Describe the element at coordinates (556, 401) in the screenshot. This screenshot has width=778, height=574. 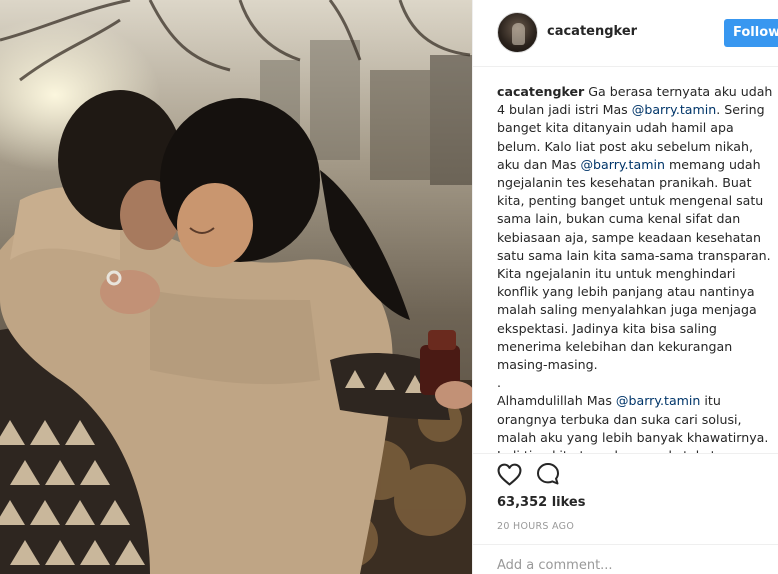
I see `caption-text: Alhamdulillah Mas` at that location.